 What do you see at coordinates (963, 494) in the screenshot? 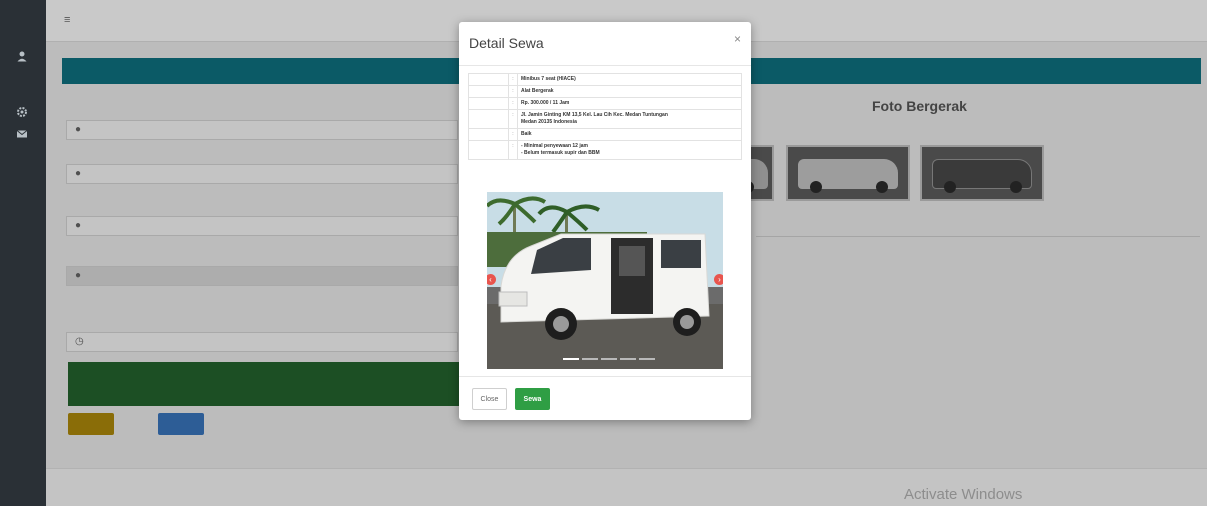
I see `activate-windows-watermark: Activate Windows` at bounding box center [963, 494].